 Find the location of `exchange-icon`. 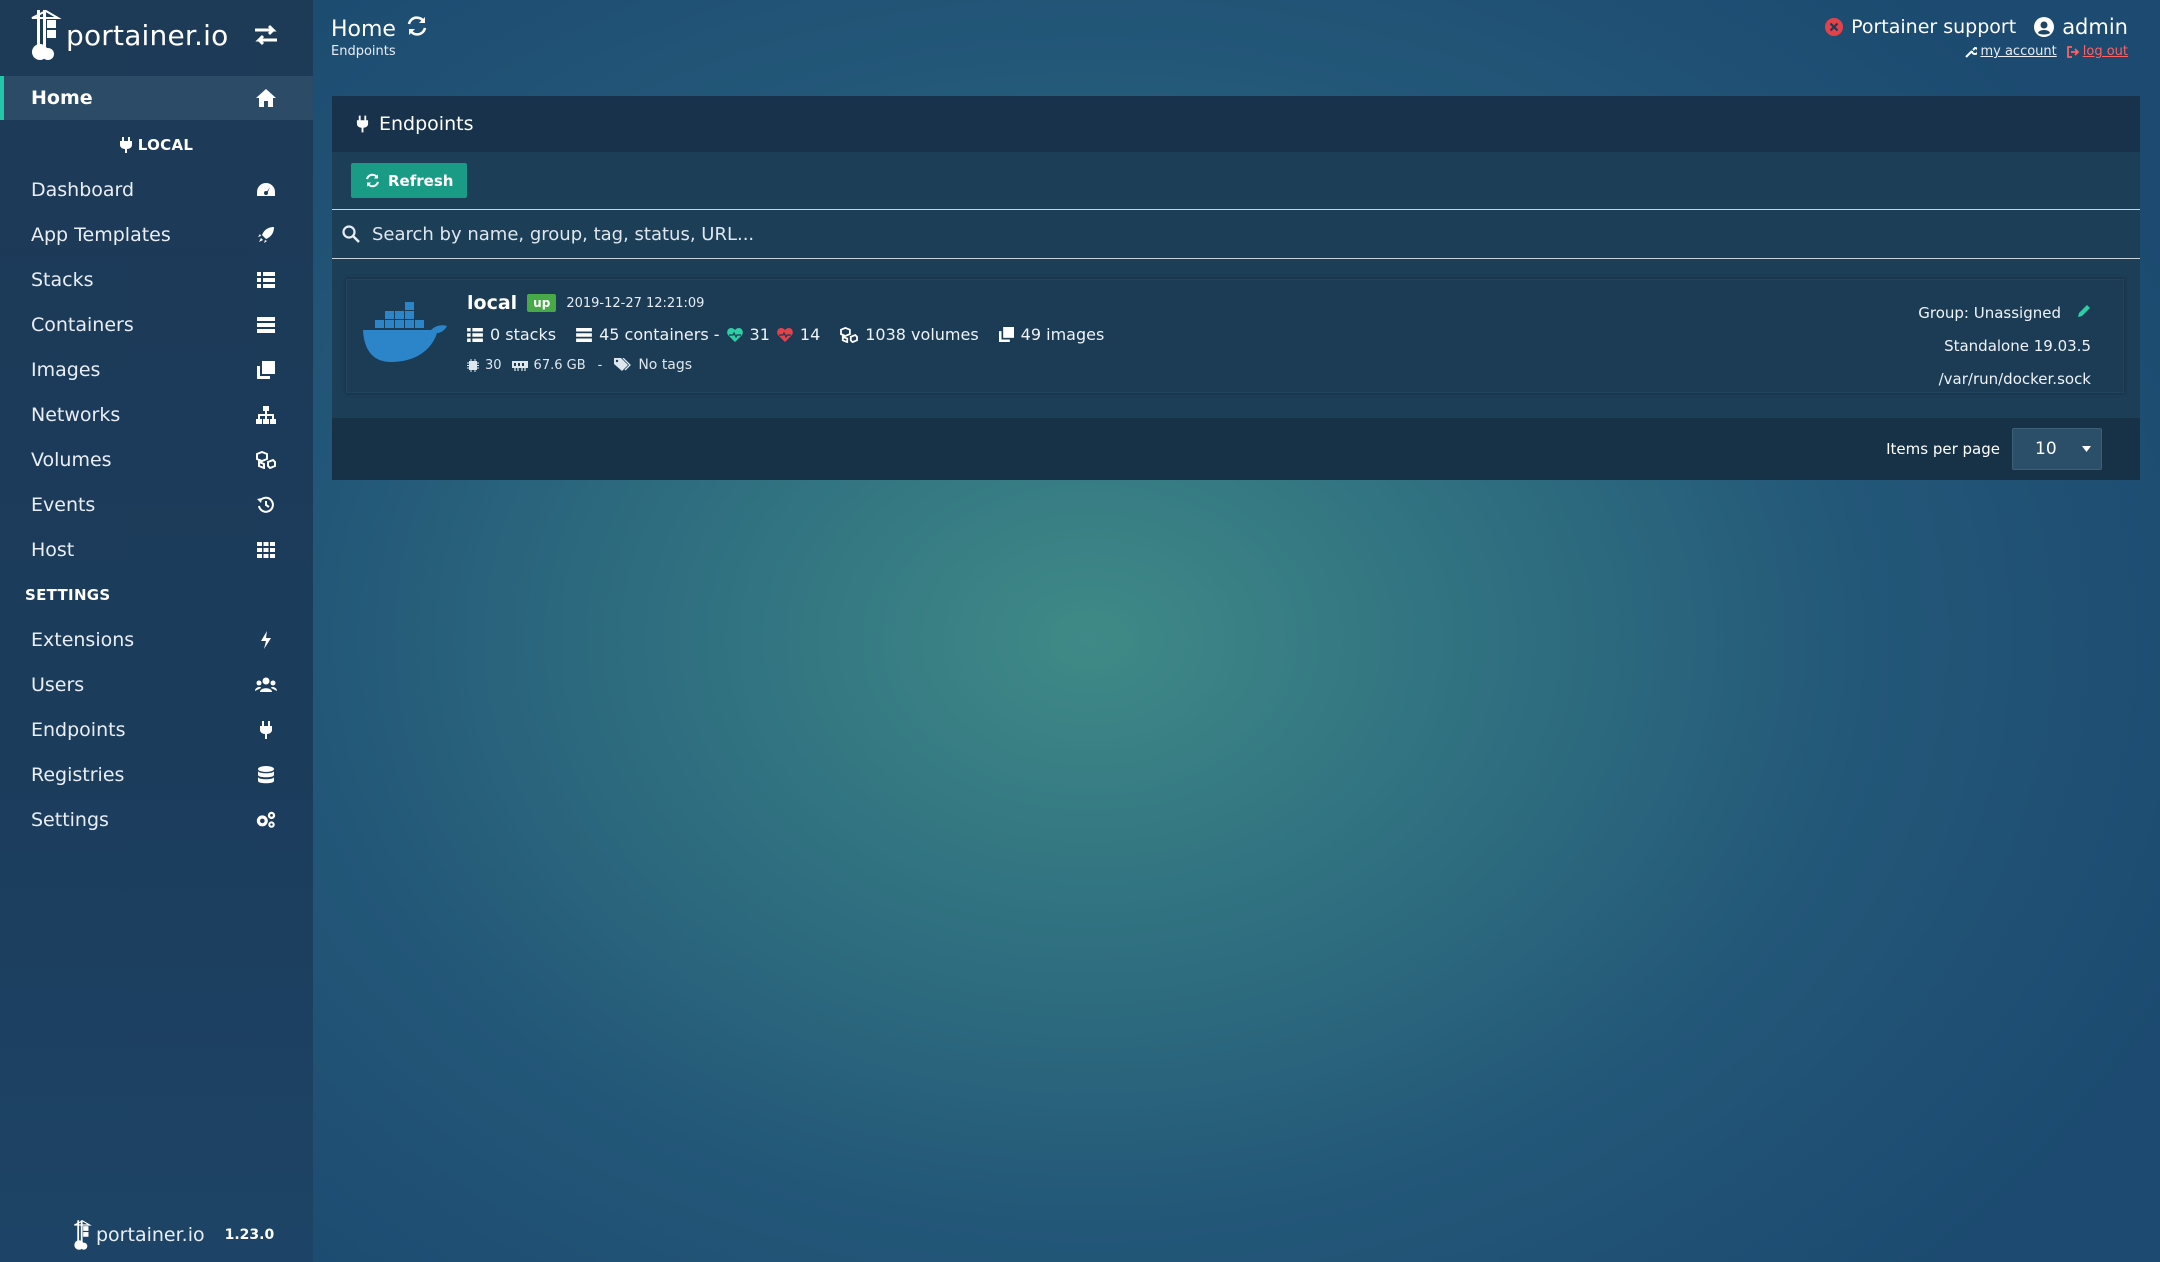

exchange-icon is located at coordinates (266, 37).